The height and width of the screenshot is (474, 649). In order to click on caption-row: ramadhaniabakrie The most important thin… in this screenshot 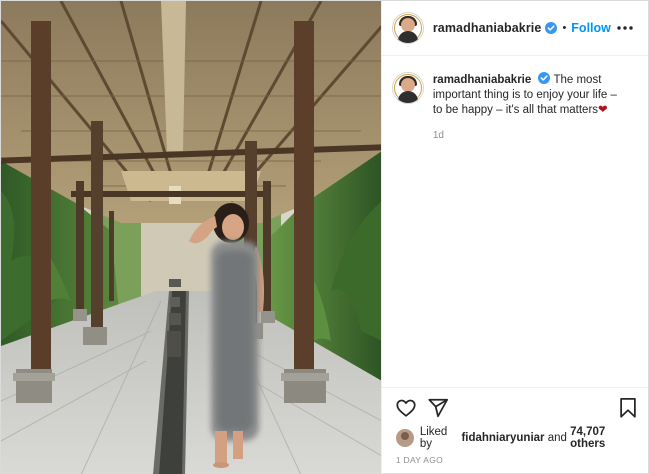, I will do `click(513, 95)`.